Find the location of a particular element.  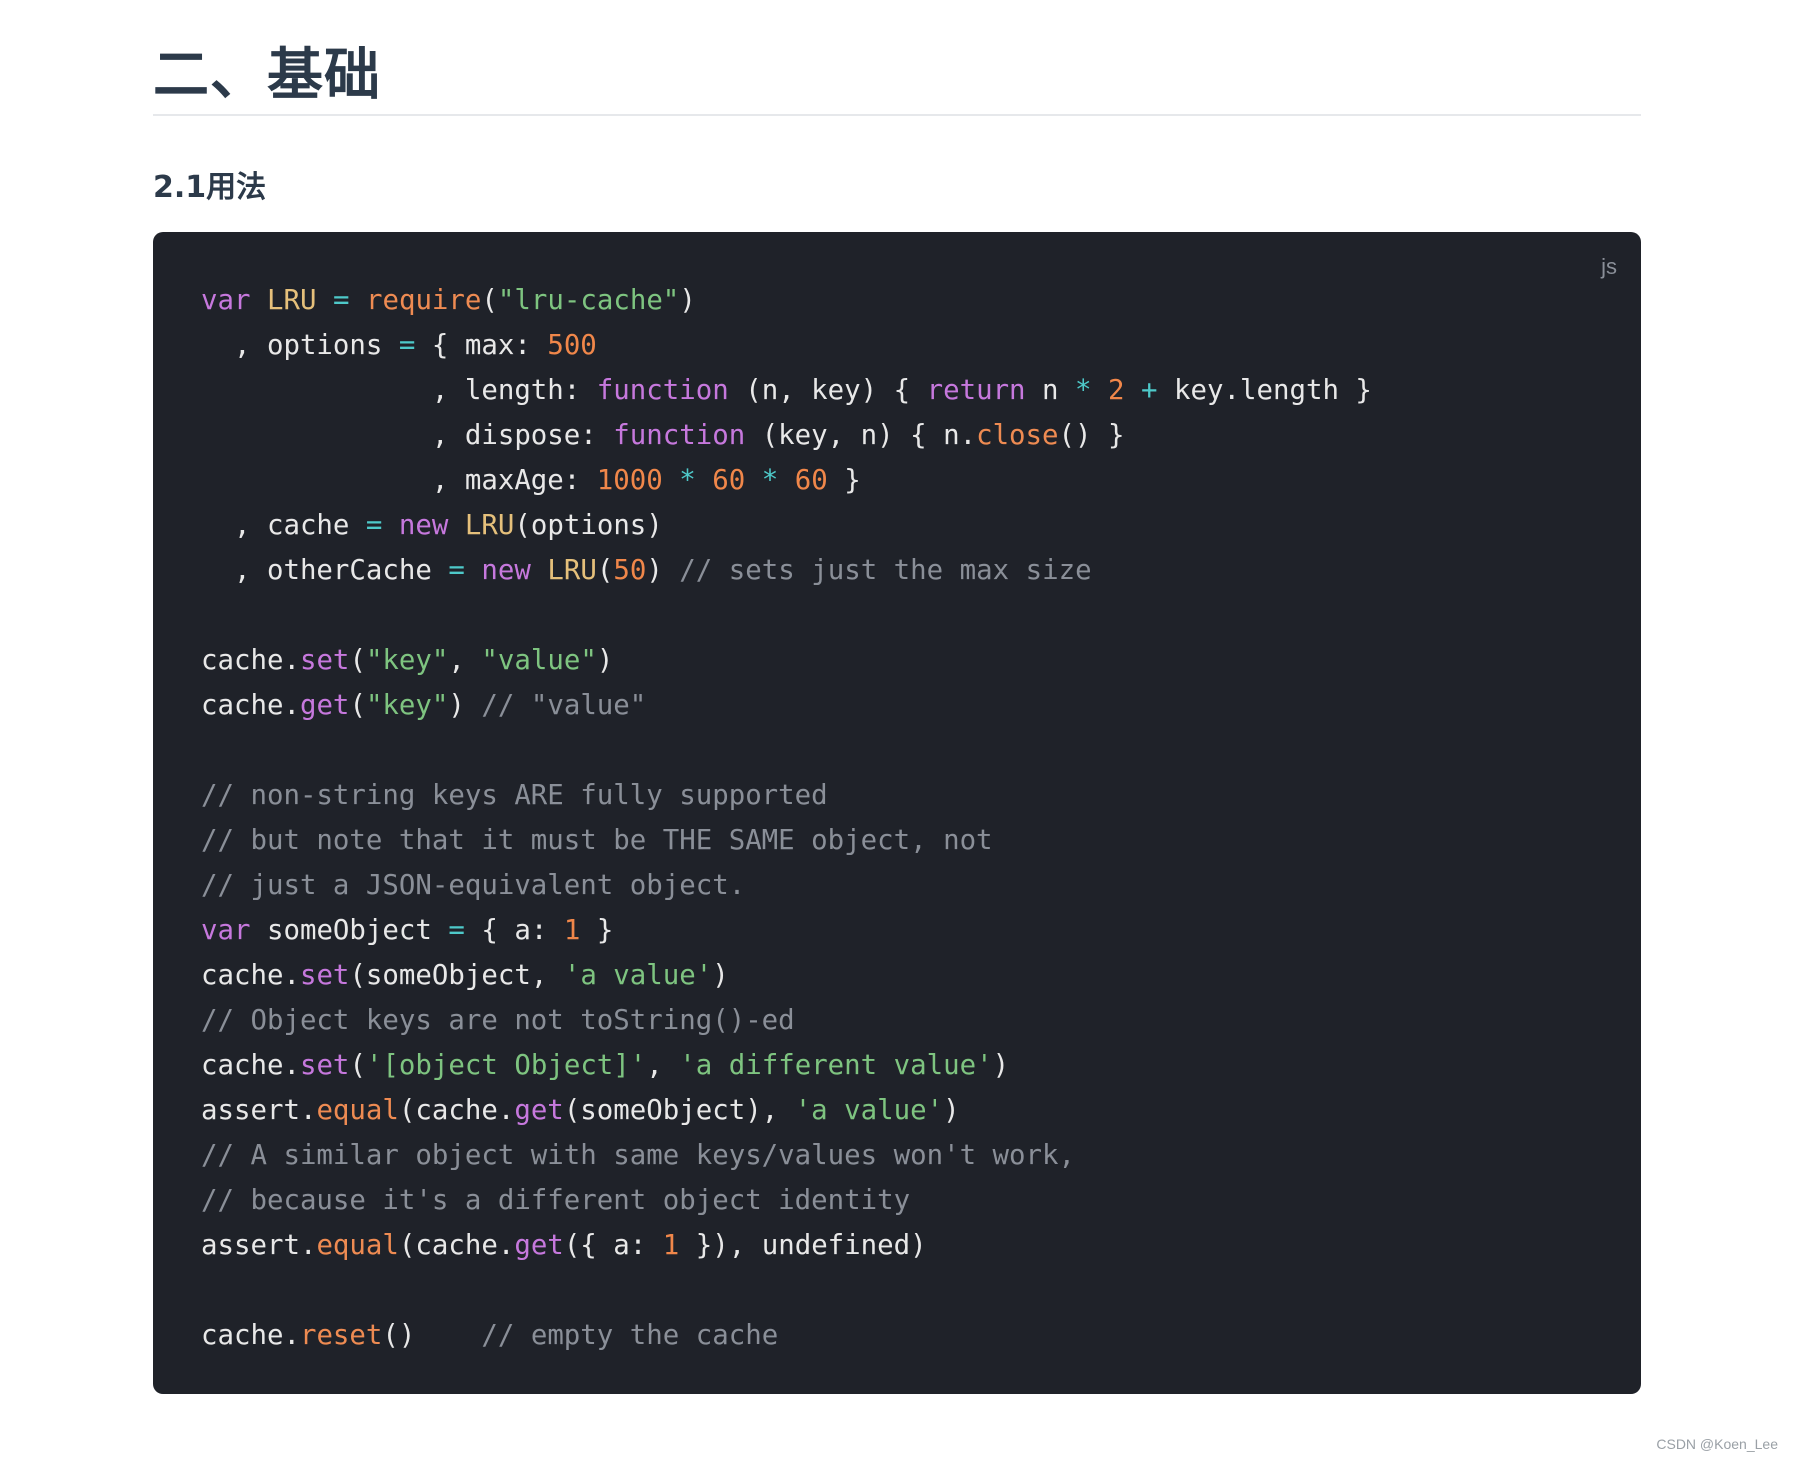

code-line: // Object keys are not toString()-ed is located at coordinates (786, 1020).